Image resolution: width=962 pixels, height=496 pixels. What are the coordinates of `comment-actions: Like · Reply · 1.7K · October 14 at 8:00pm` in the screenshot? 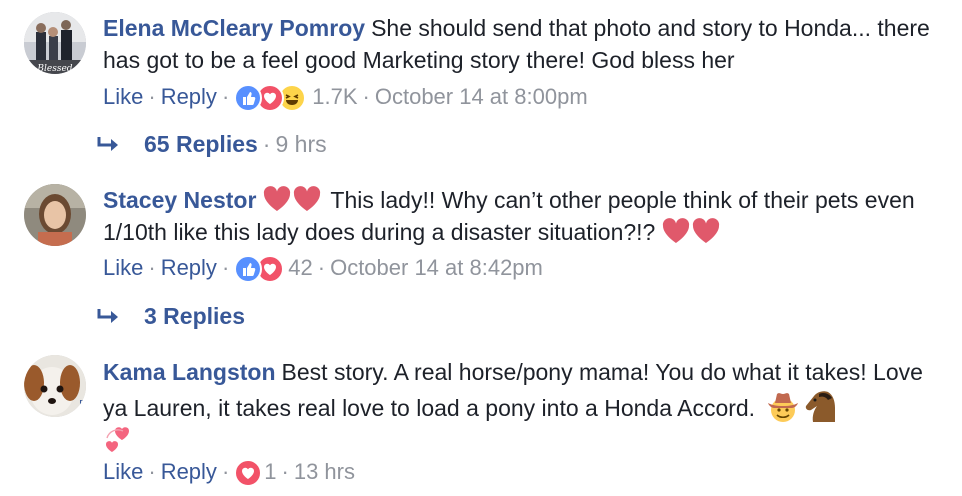 It's located at (345, 97).